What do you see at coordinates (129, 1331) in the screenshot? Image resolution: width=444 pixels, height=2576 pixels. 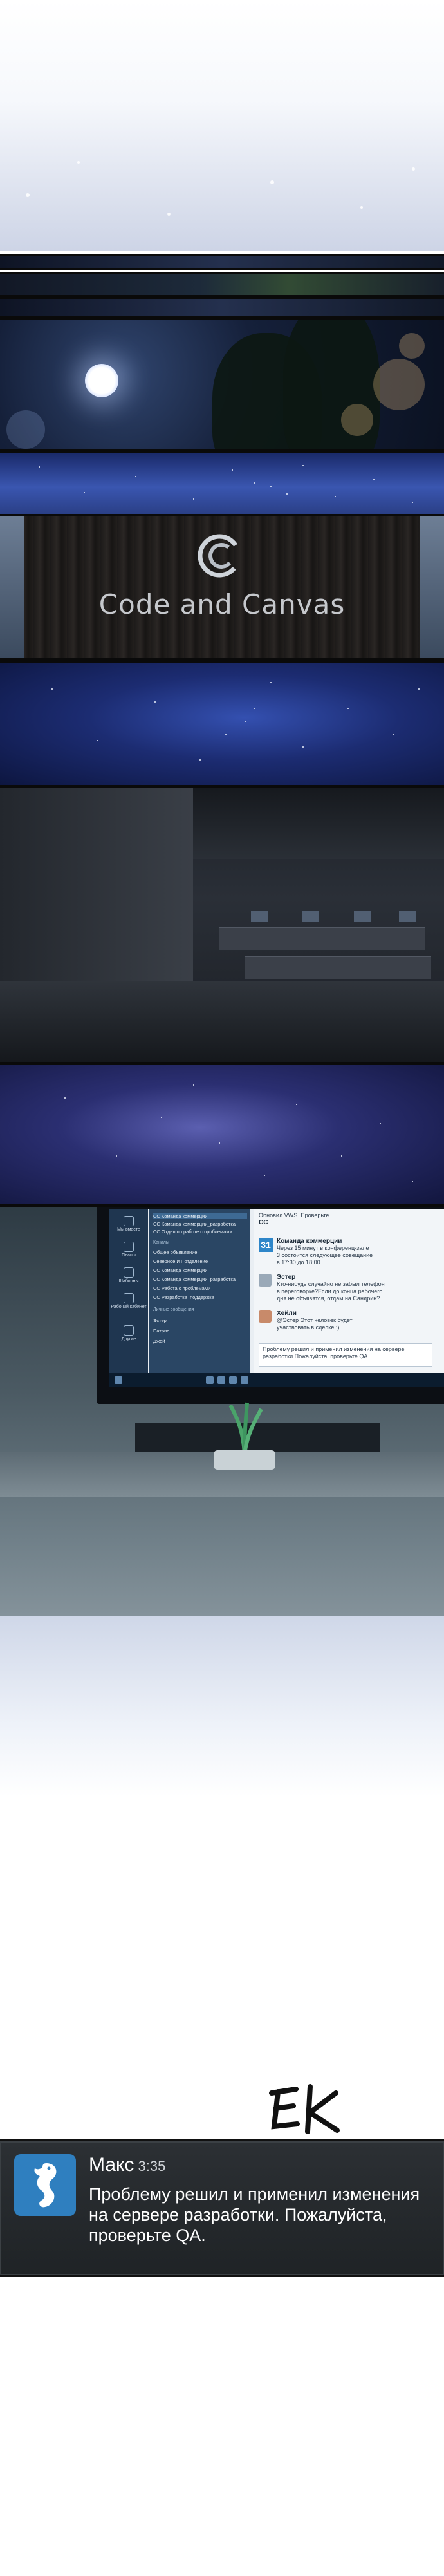 I see `more-icon` at bounding box center [129, 1331].